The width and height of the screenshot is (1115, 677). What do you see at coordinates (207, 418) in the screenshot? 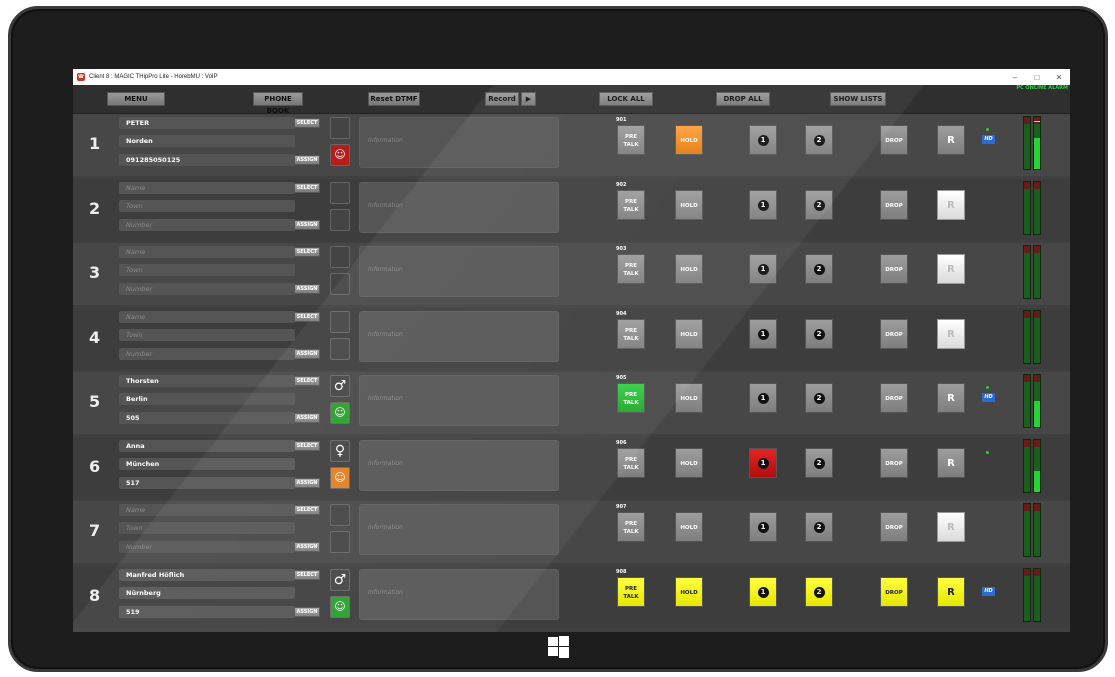
I see `number-field: 505` at bounding box center [207, 418].